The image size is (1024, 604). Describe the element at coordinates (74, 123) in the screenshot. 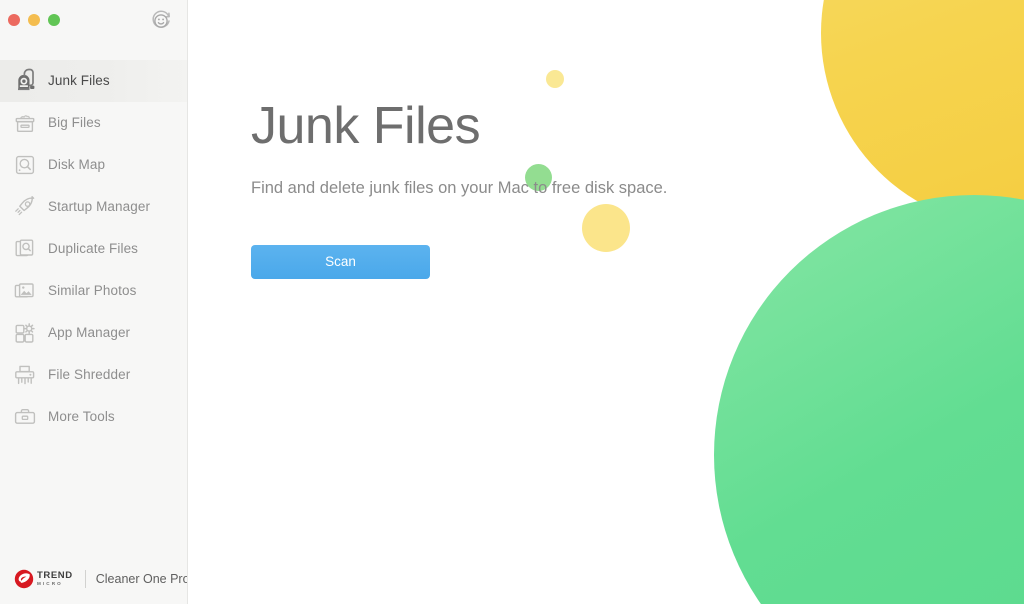

I see `sidebar-item-label: Big Files` at that location.